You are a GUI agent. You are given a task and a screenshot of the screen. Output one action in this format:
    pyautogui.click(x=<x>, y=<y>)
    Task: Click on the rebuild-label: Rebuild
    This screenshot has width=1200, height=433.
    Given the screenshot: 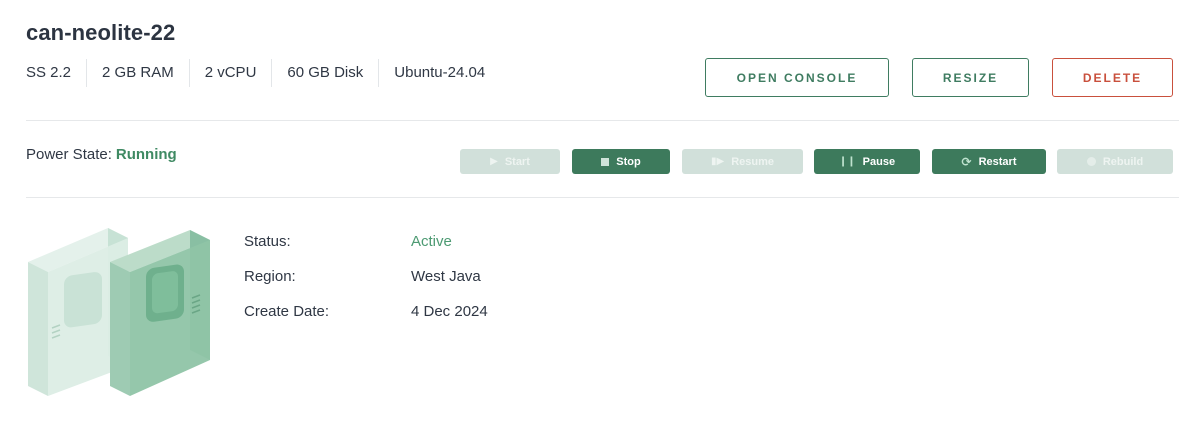 What is the action you would take?
    pyautogui.click(x=1123, y=161)
    